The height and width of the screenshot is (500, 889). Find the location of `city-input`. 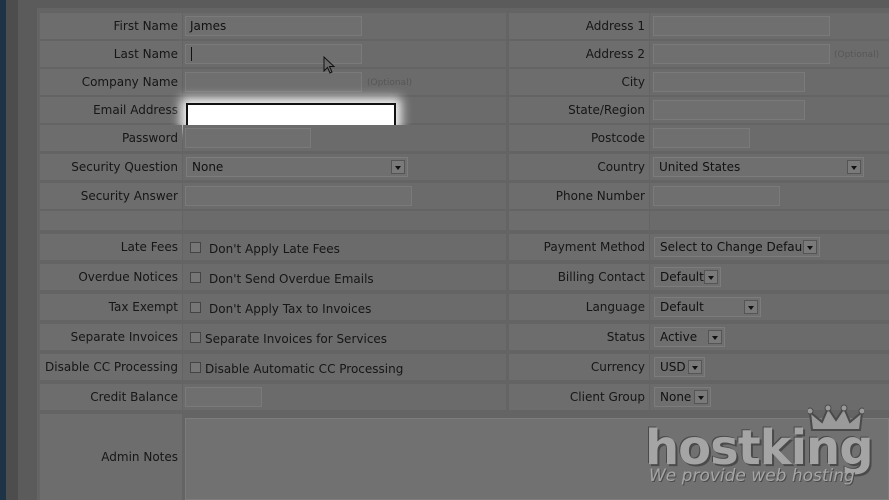

city-input is located at coordinates (729, 82).